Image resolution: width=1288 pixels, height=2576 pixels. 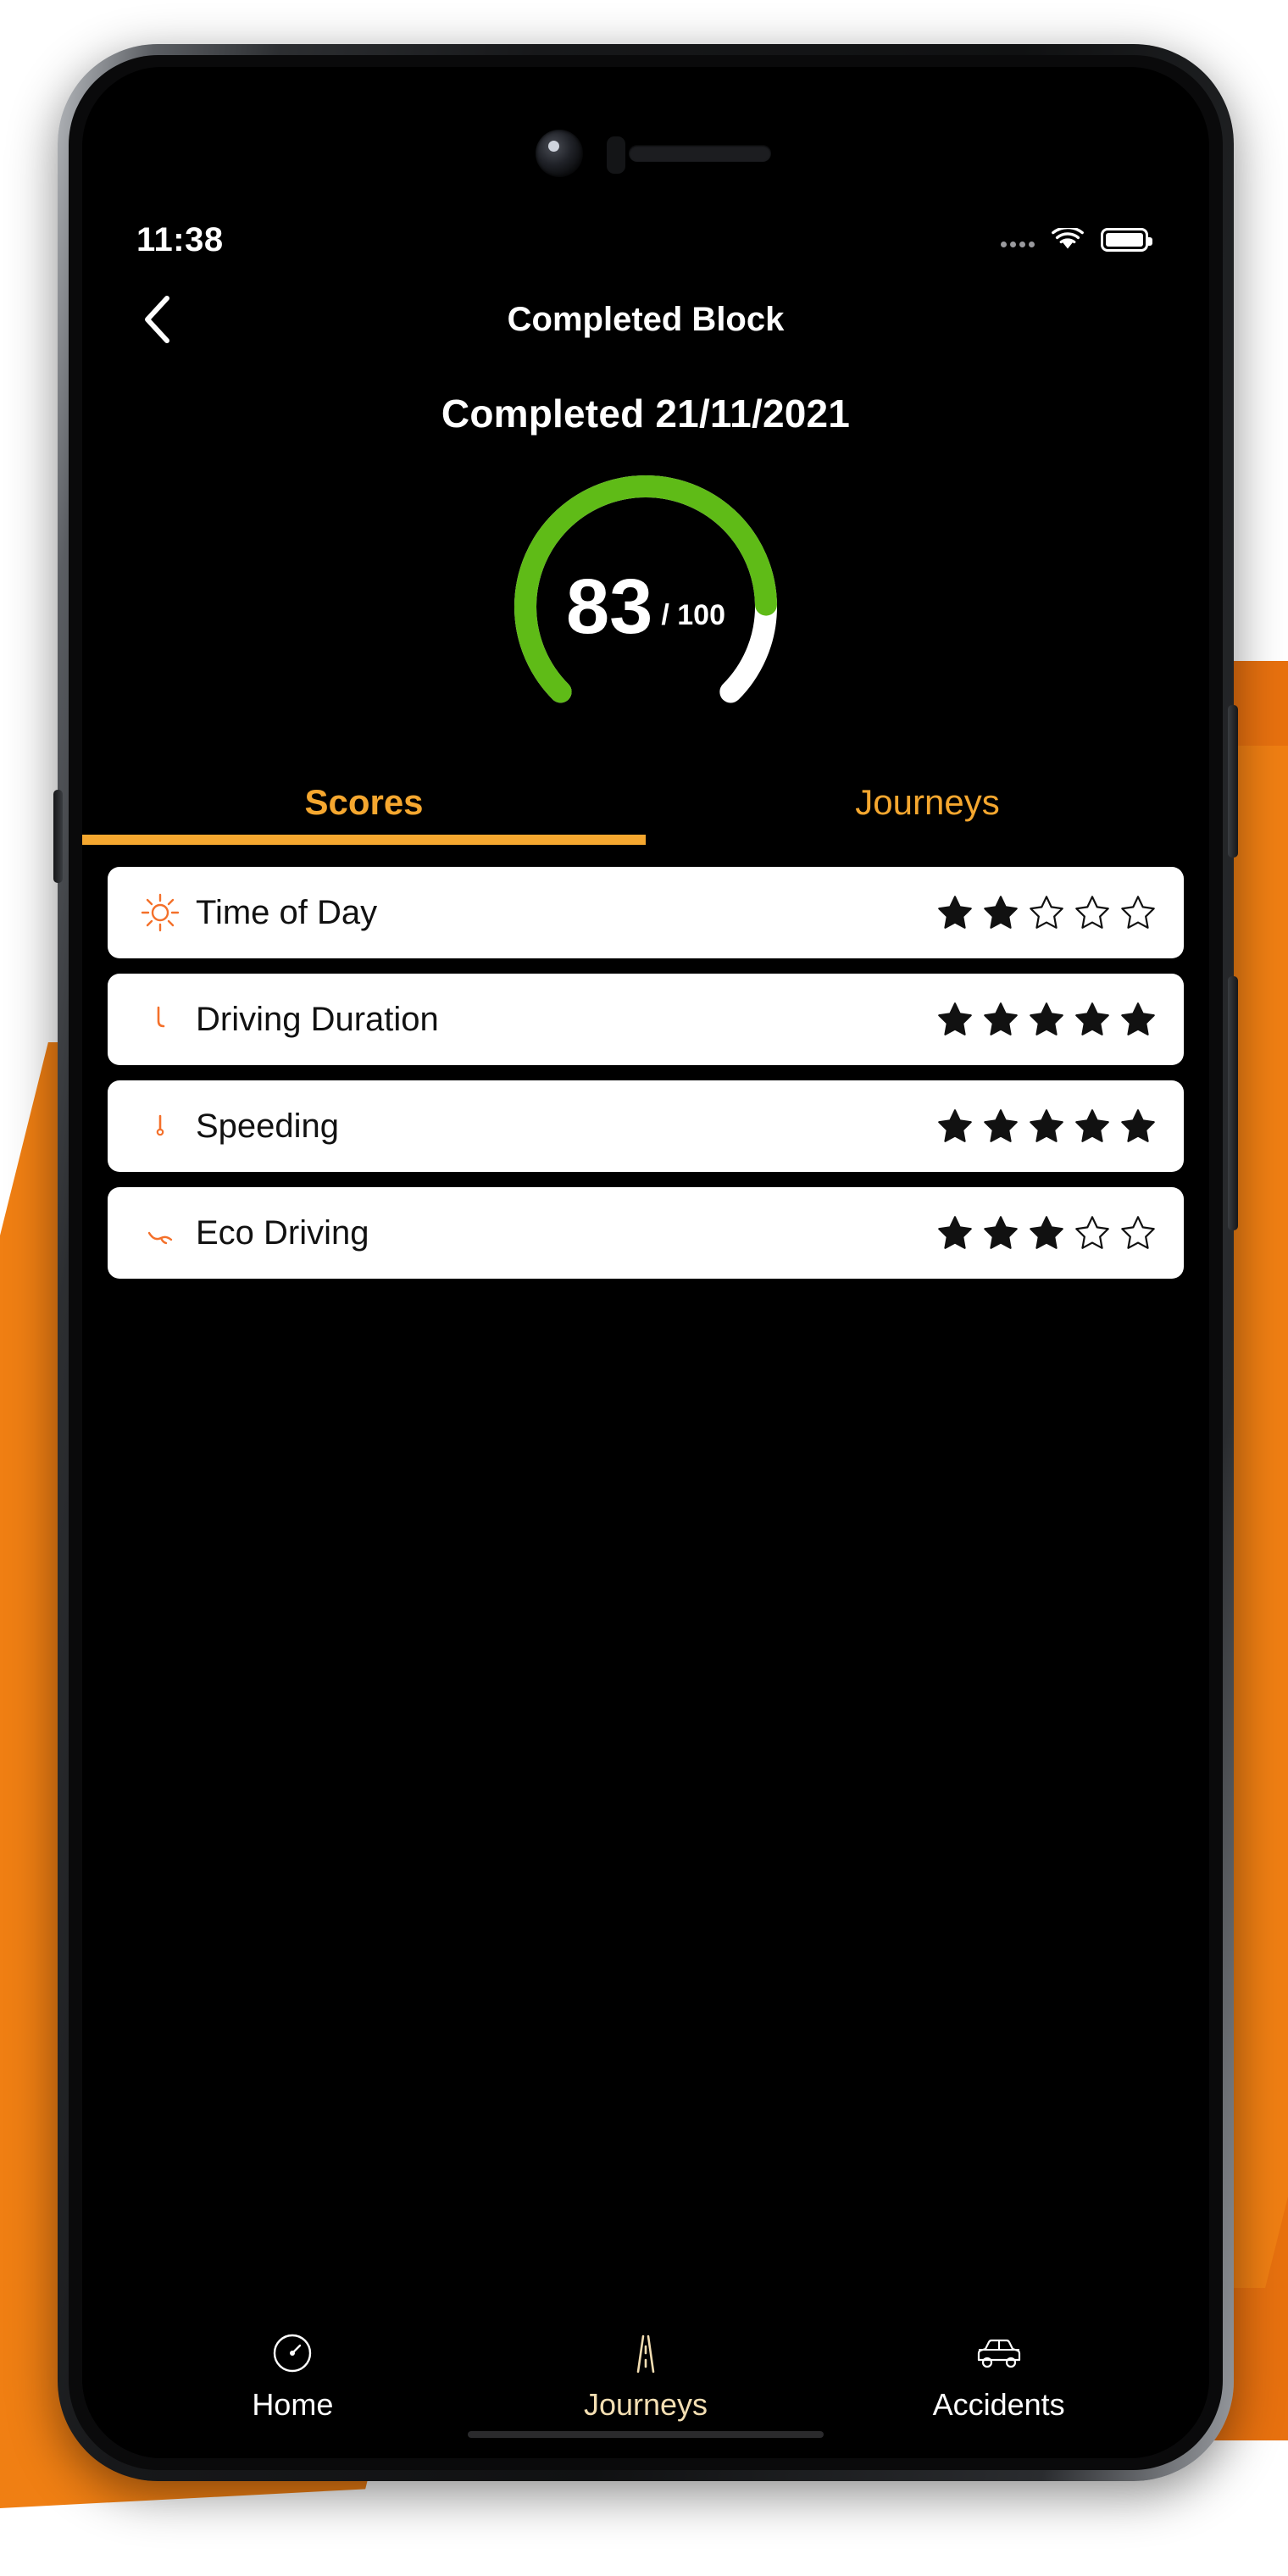 I want to click on signal-dots-icon, so click(x=1018, y=239).